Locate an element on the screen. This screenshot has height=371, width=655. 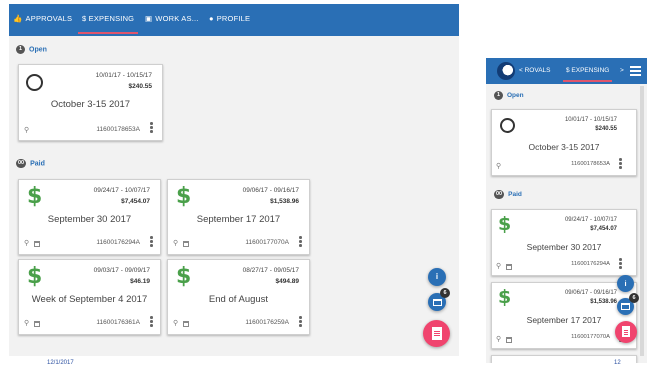
tab-approvals: 👍 APPROVALS is located at coordinates (42, 20).